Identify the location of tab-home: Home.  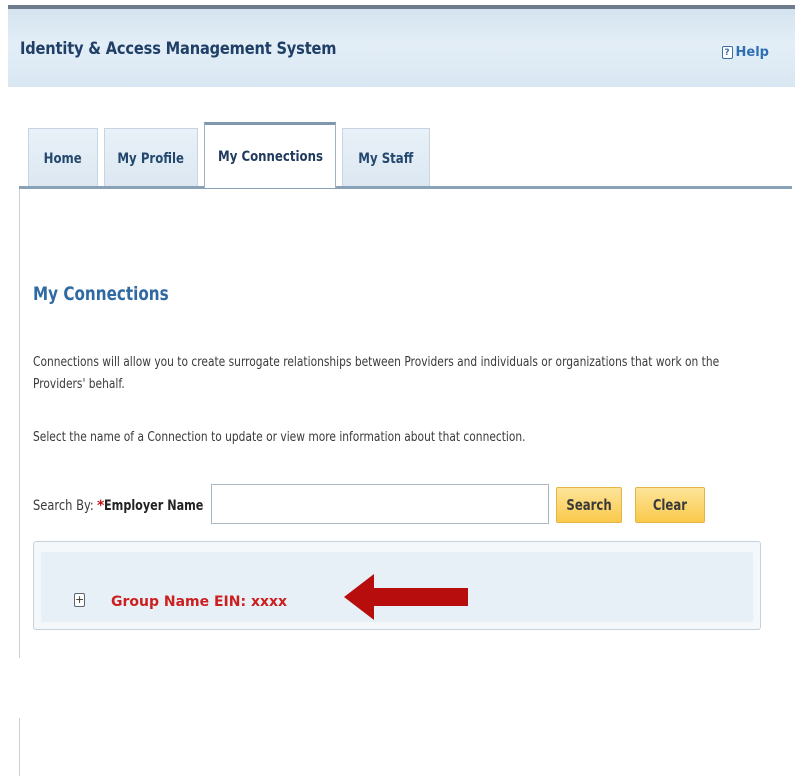
(63, 158).